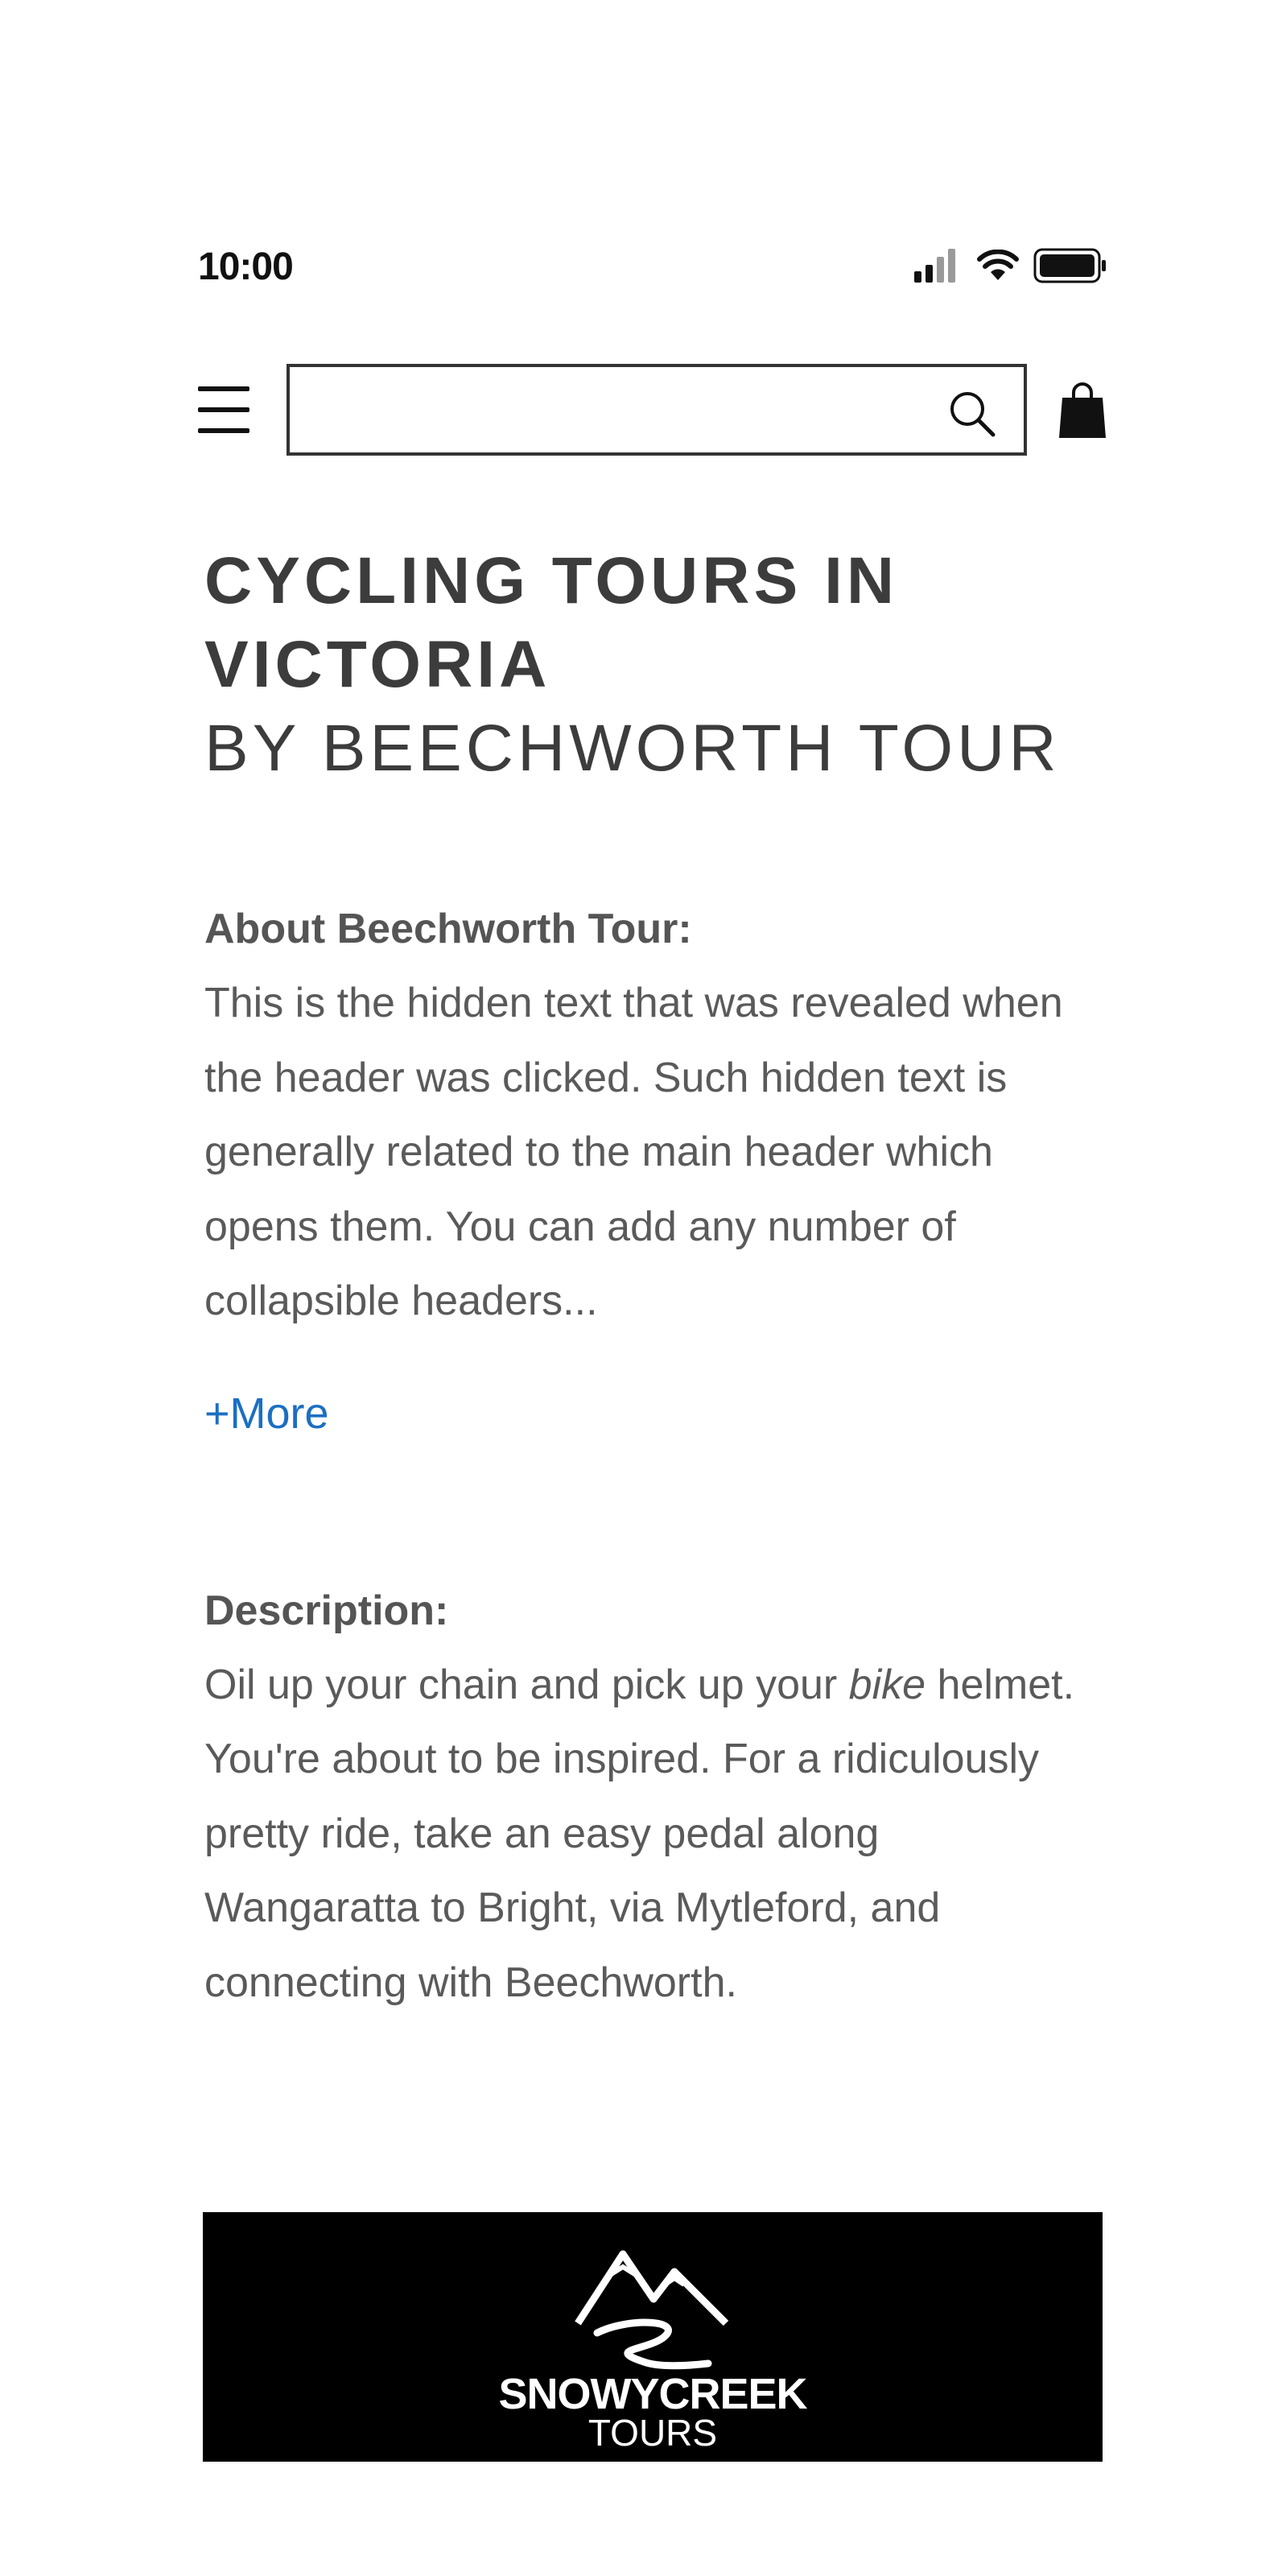 This screenshot has width=1278, height=2576. I want to click on mountain-logo-icon, so click(652, 2310).